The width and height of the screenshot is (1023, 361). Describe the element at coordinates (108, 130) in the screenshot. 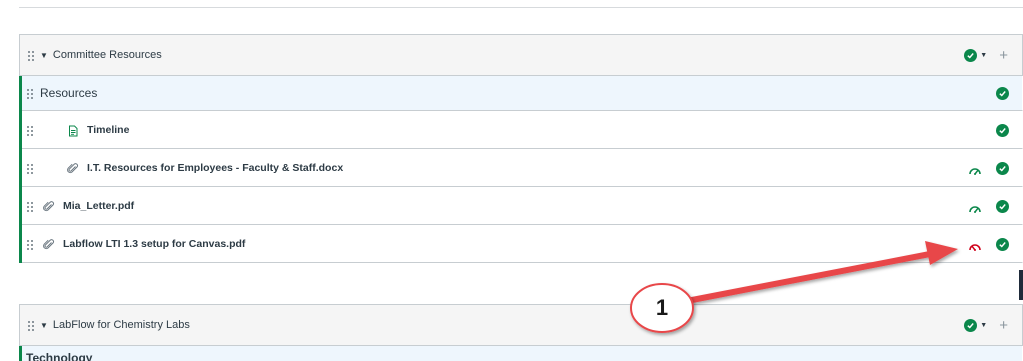

I see `item-title-link: Timeline` at that location.